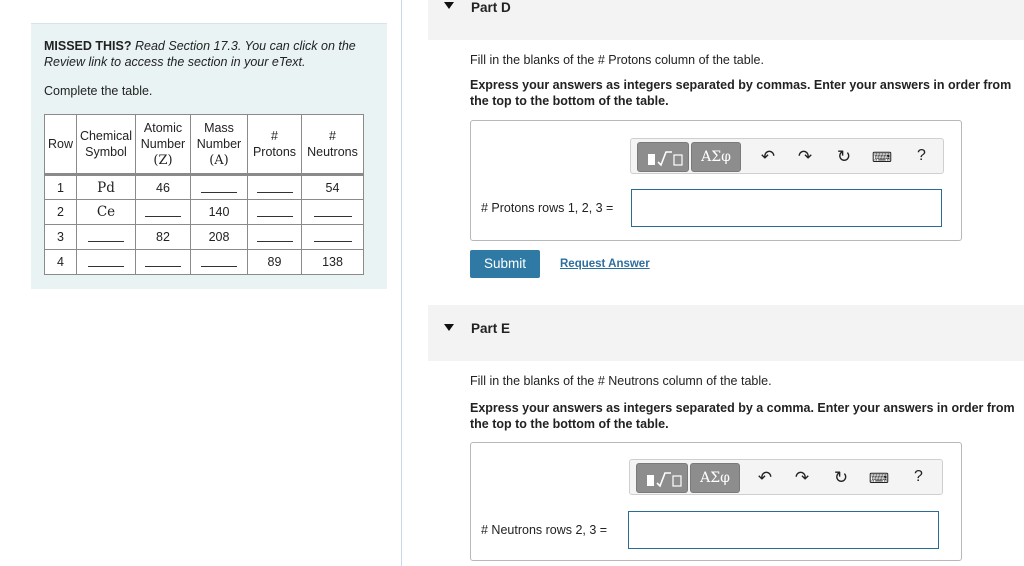 The width and height of the screenshot is (1024, 566). Describe the element at coordinates (60, 262) in the screenshot. I see `cell-row: 4` at that location.